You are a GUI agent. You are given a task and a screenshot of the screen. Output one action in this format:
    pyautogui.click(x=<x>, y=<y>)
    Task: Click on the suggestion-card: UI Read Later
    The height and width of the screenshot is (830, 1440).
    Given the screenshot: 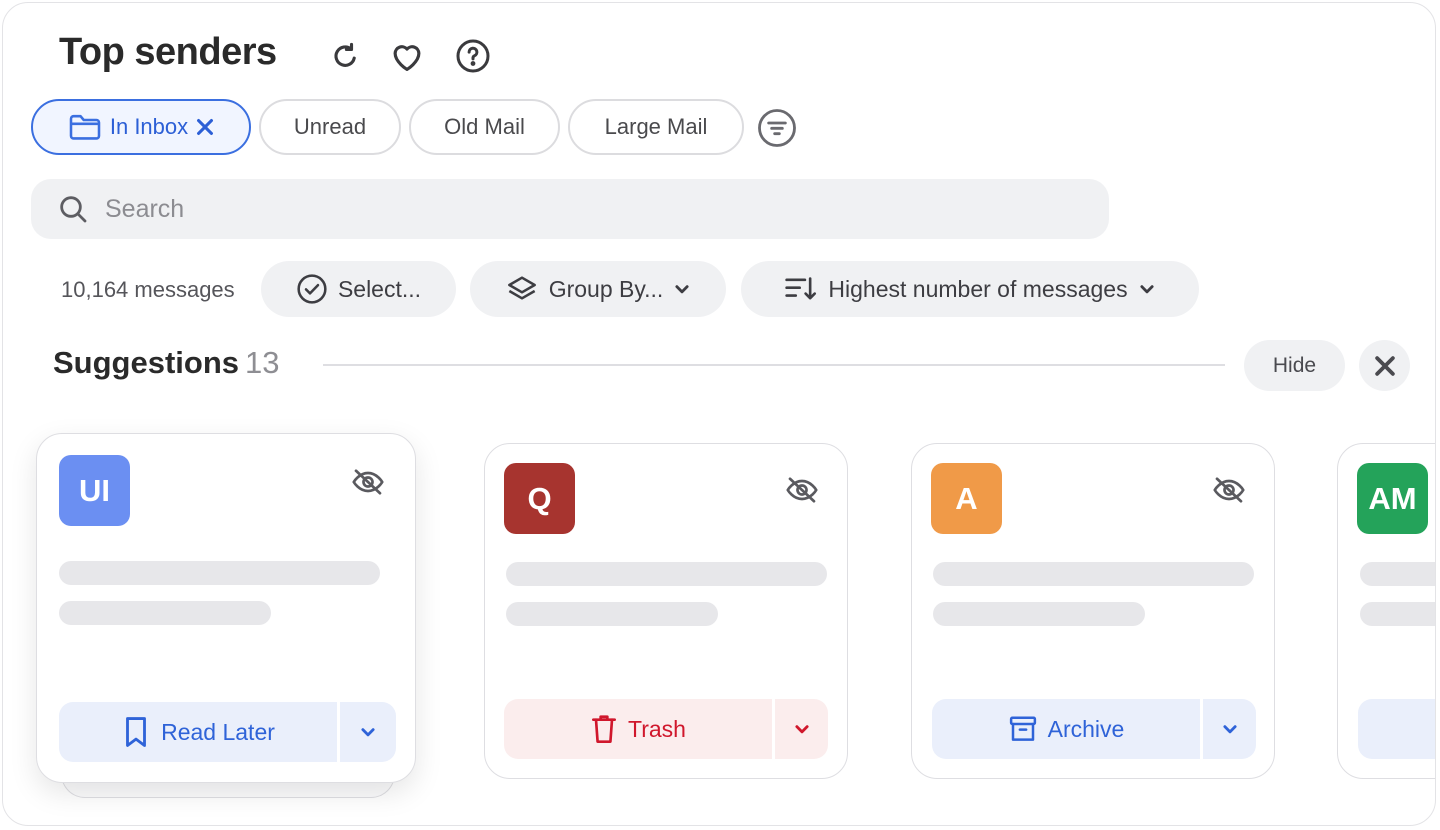 What is the action you would take?
    pyautogui.click(x=226, y=608)
    